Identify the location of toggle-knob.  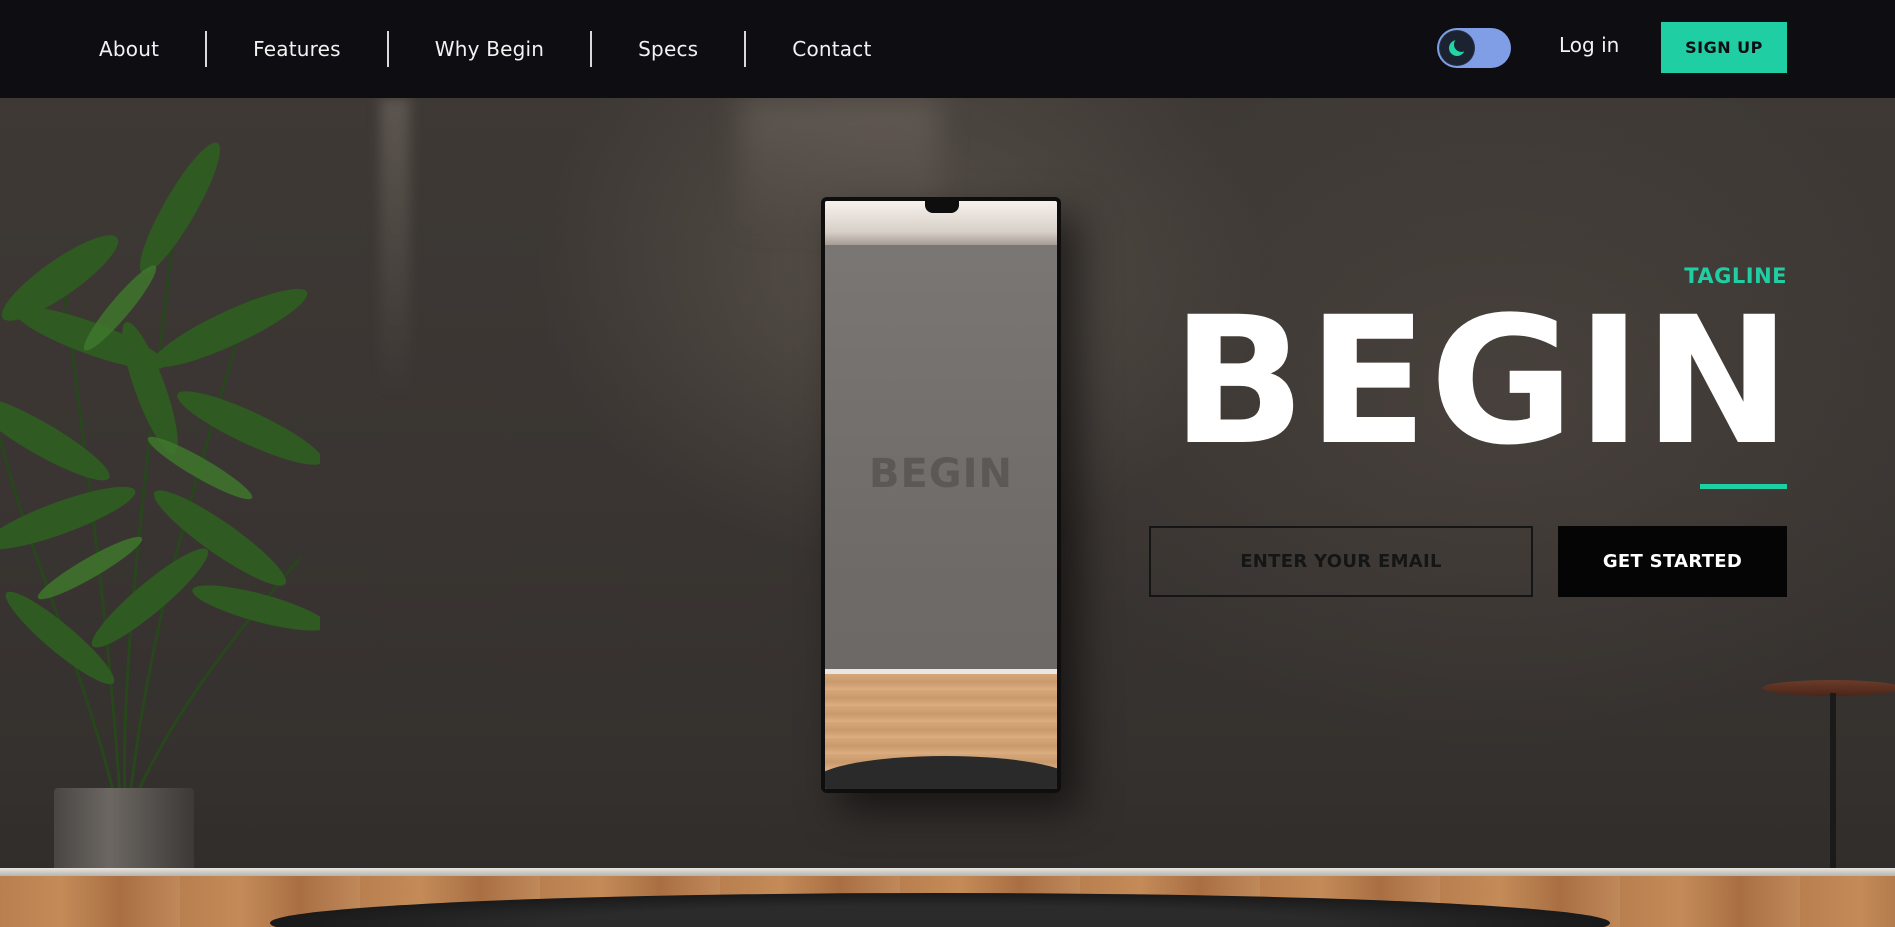
(1457, 48).